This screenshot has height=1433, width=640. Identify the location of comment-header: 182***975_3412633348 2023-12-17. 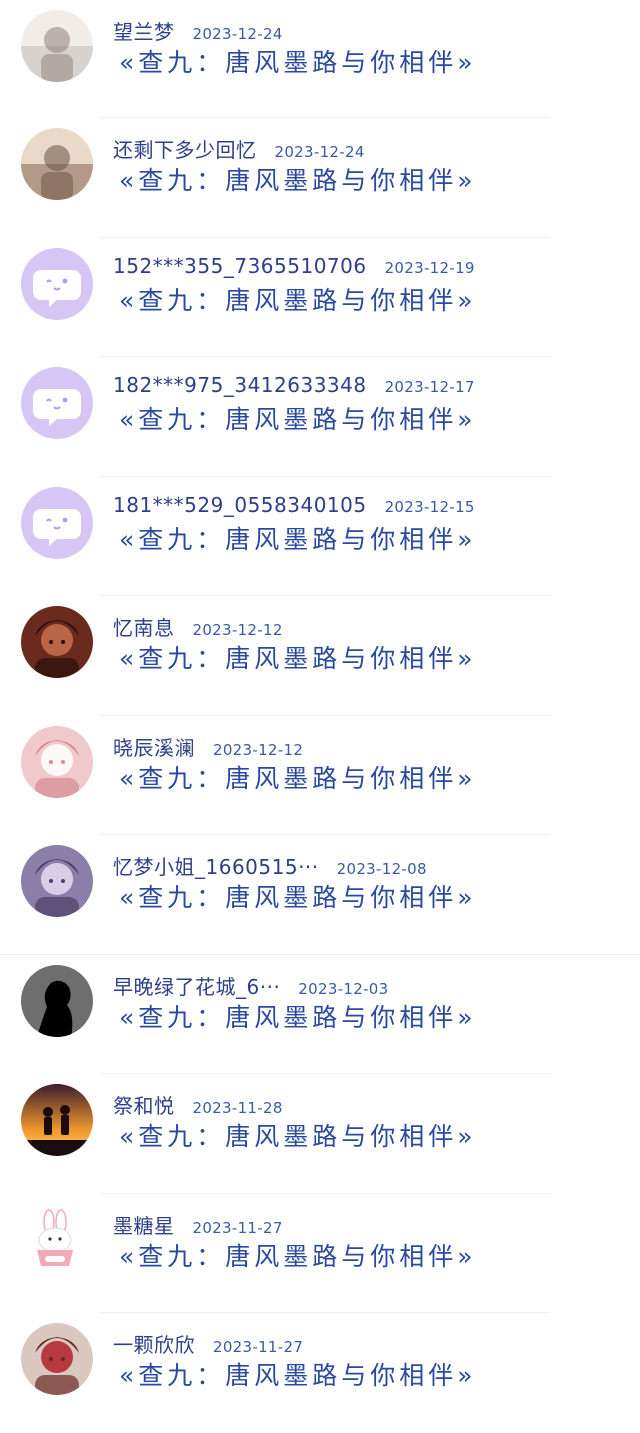
(294, 385).